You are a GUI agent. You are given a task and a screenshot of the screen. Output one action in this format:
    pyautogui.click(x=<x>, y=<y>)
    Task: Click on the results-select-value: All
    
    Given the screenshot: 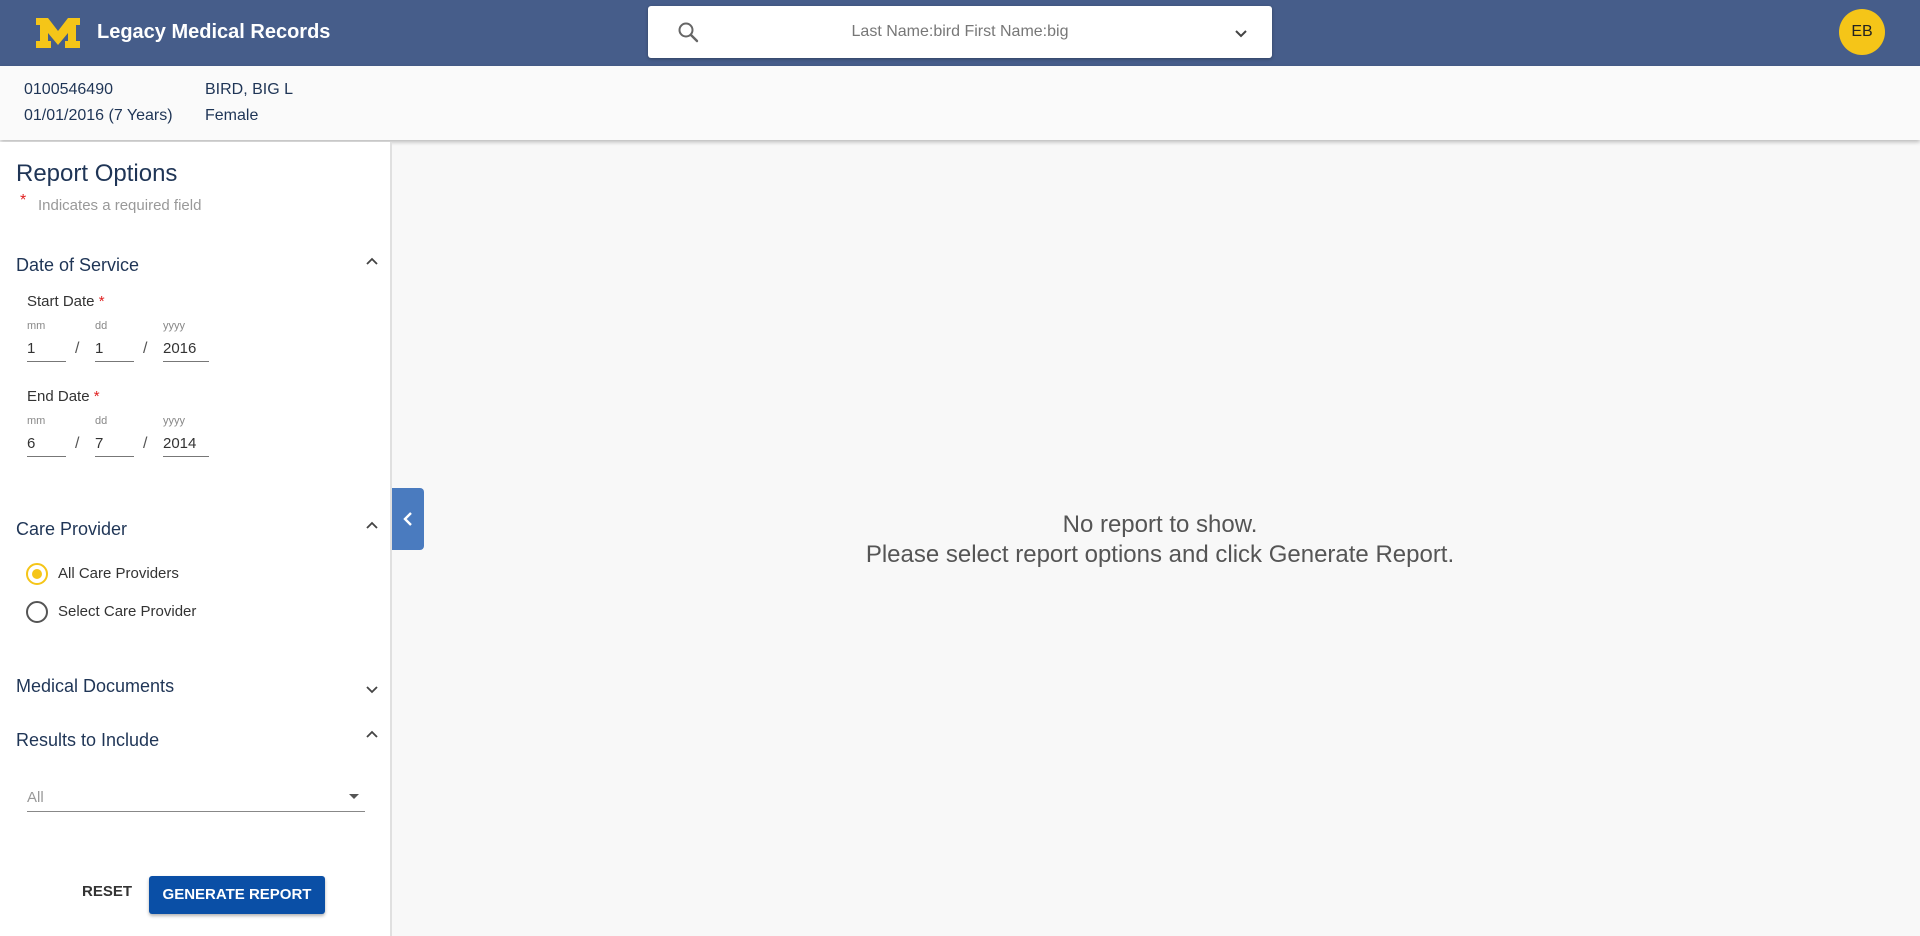 What is the action you would take?
    pyautogui.click(x=35, y=797)
    